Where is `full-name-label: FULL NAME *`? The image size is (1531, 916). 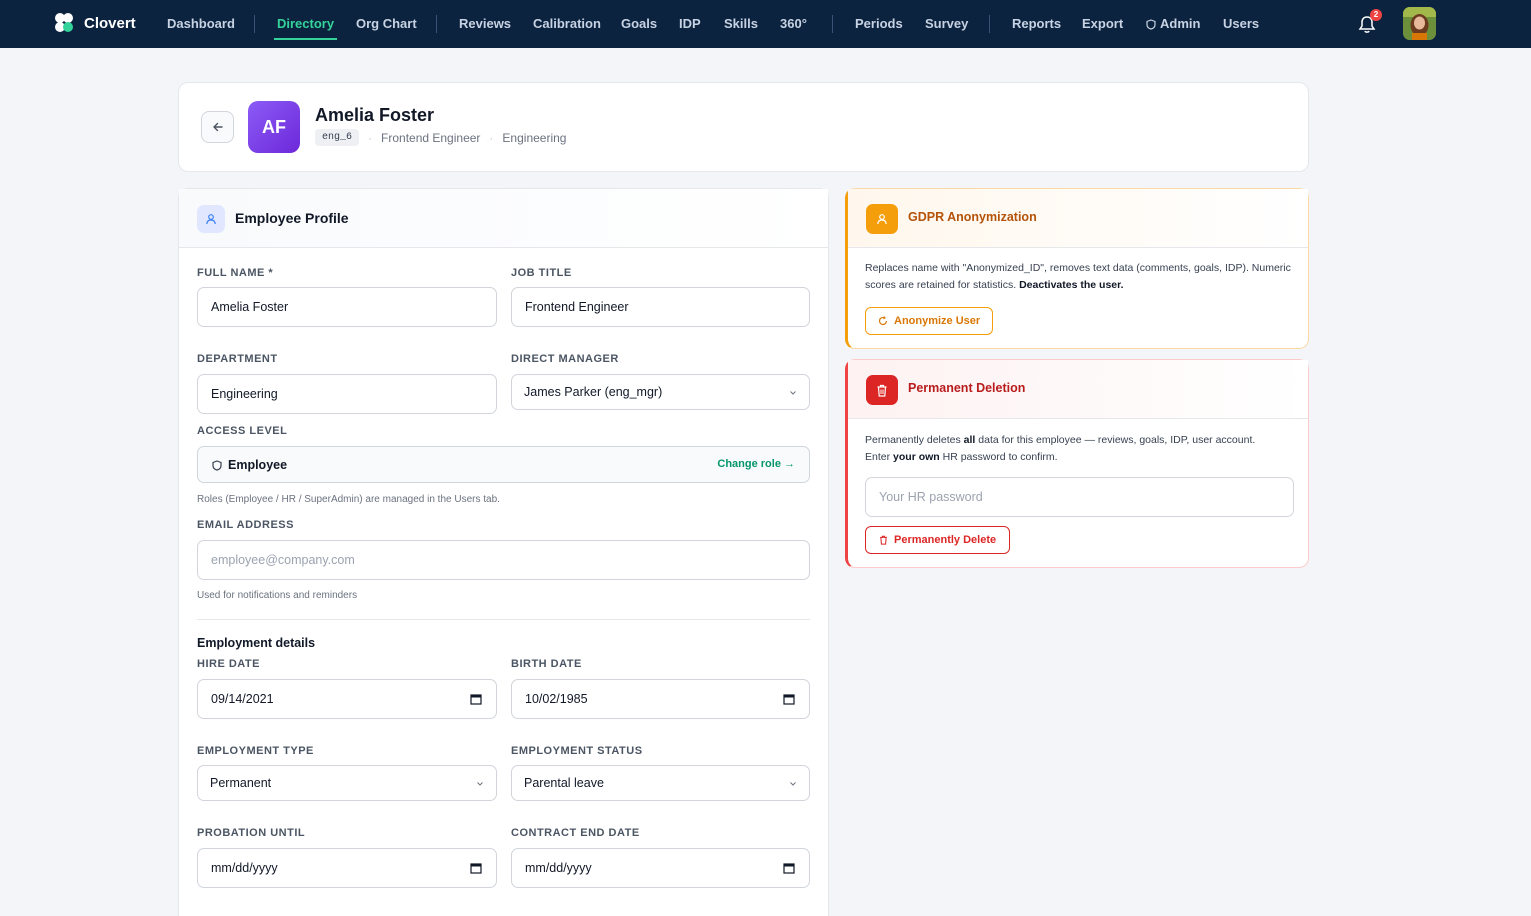
full-name-label: FULL NAME * is located at coordinates (235, 273).